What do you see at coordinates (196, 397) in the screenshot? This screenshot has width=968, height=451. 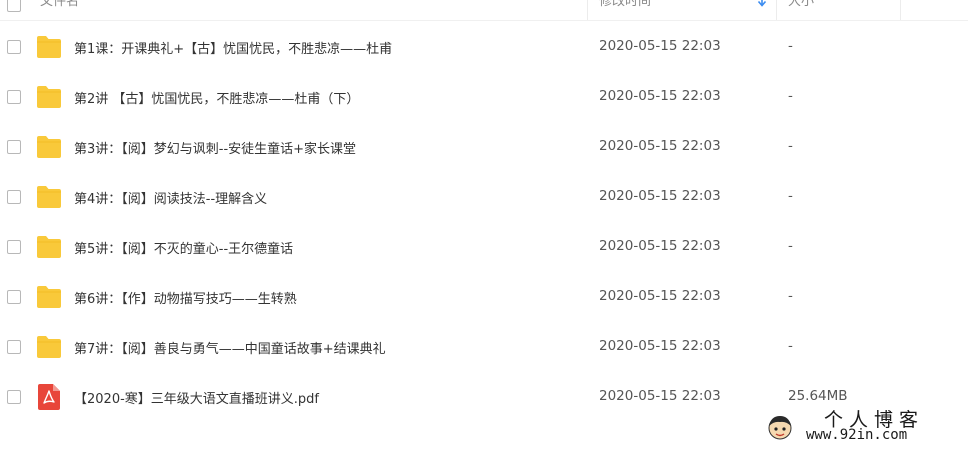 I see `file-name: 【2020-寒】三年级大语文直播班讲义.pdf` at bounding box center [196, 397].